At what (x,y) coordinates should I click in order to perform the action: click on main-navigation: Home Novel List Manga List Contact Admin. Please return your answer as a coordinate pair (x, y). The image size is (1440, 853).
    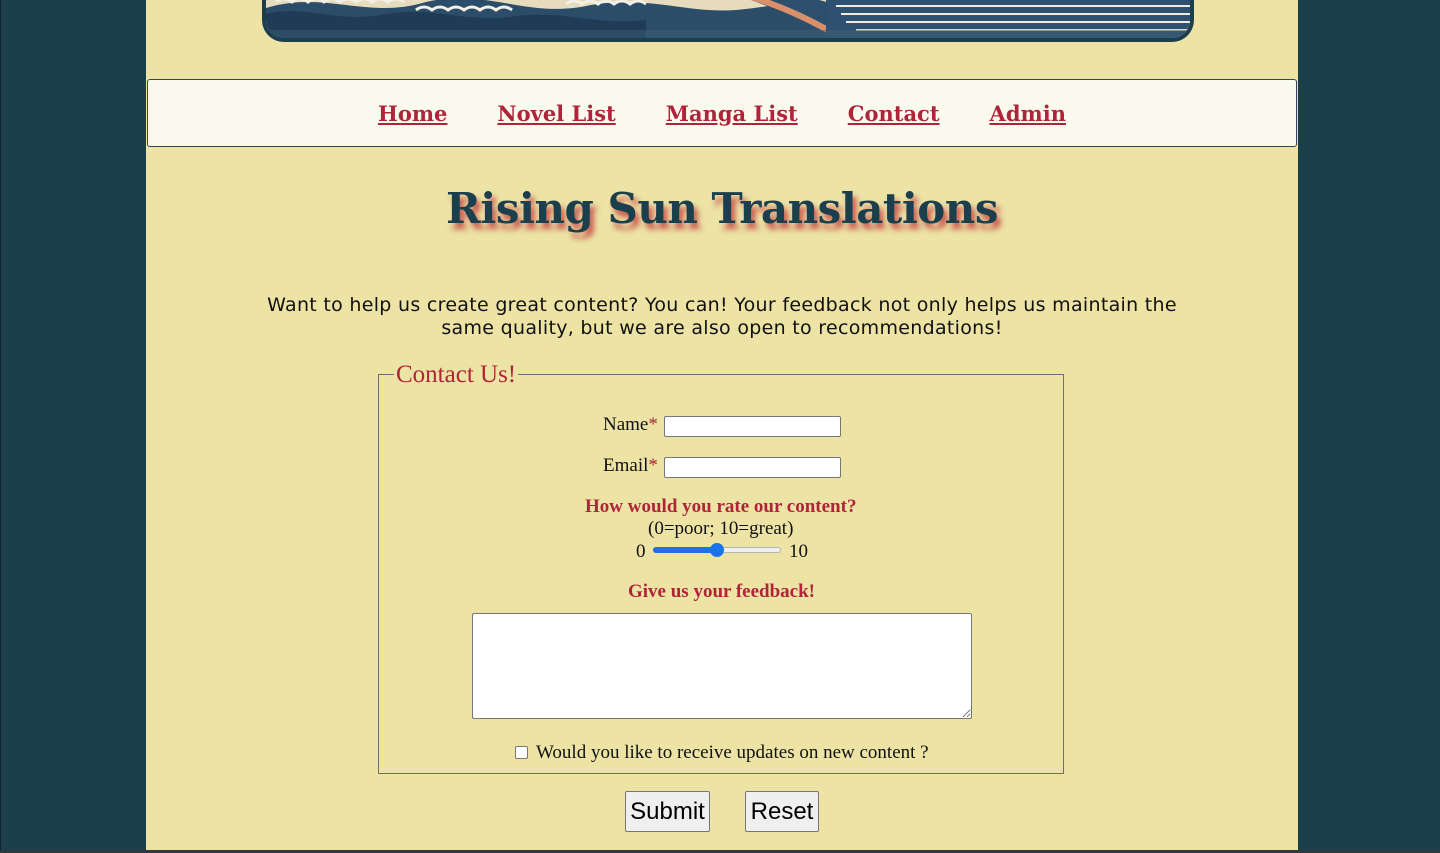
    Looking at the image, I should click on (722, 113).